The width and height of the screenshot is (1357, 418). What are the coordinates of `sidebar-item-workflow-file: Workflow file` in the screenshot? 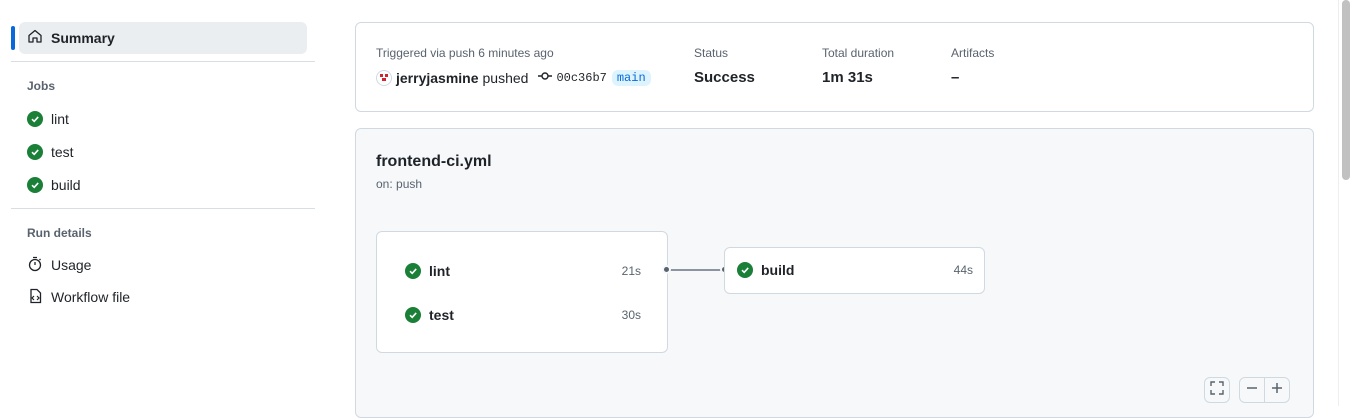 It's located at (78, 297).